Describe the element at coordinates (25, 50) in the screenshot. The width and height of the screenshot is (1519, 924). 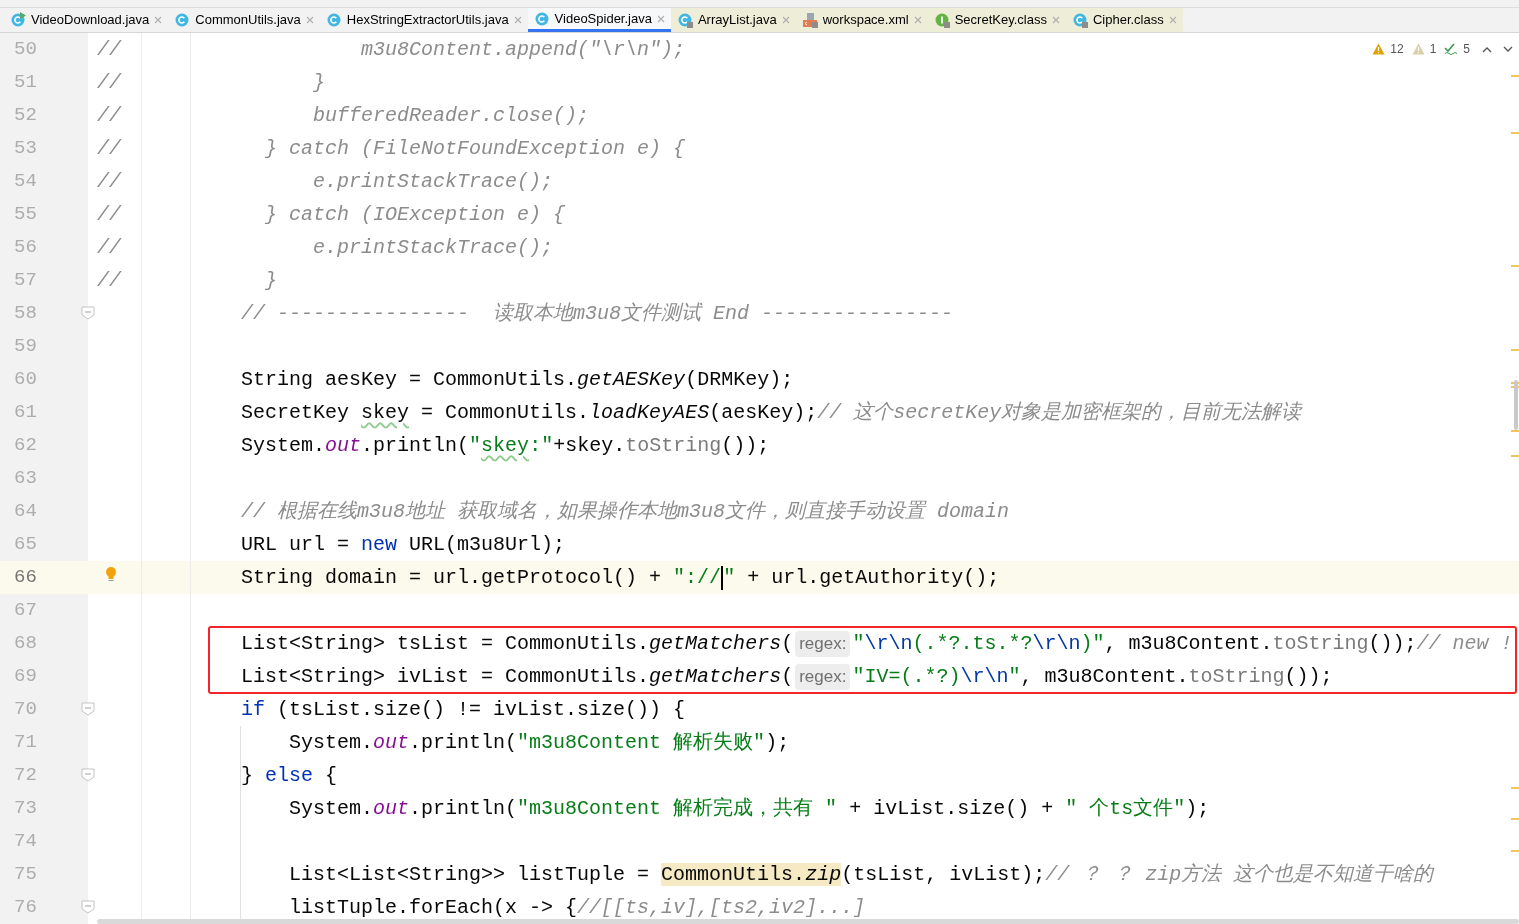
I see `line-number: 50` at that location.